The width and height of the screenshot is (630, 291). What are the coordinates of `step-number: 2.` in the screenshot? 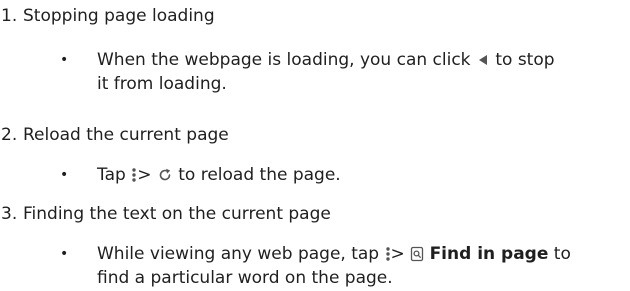 It's located at (9, 135).